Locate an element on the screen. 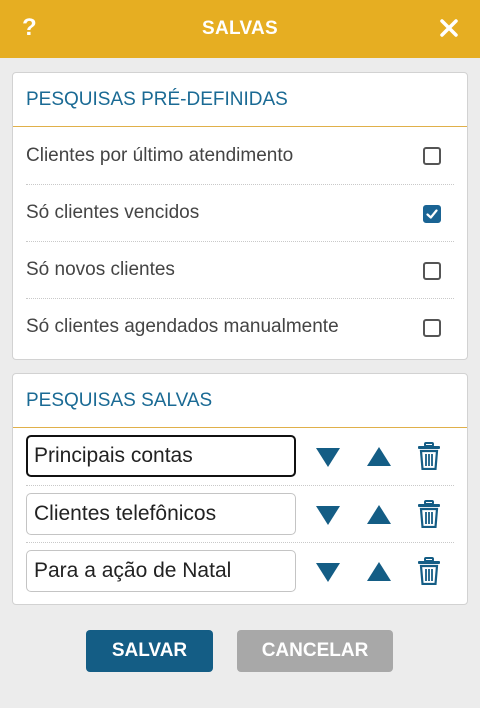 The image size is (480, 708). saved-searches-title: PESQUISAS SALVAS is located at coordinates (240, 401).